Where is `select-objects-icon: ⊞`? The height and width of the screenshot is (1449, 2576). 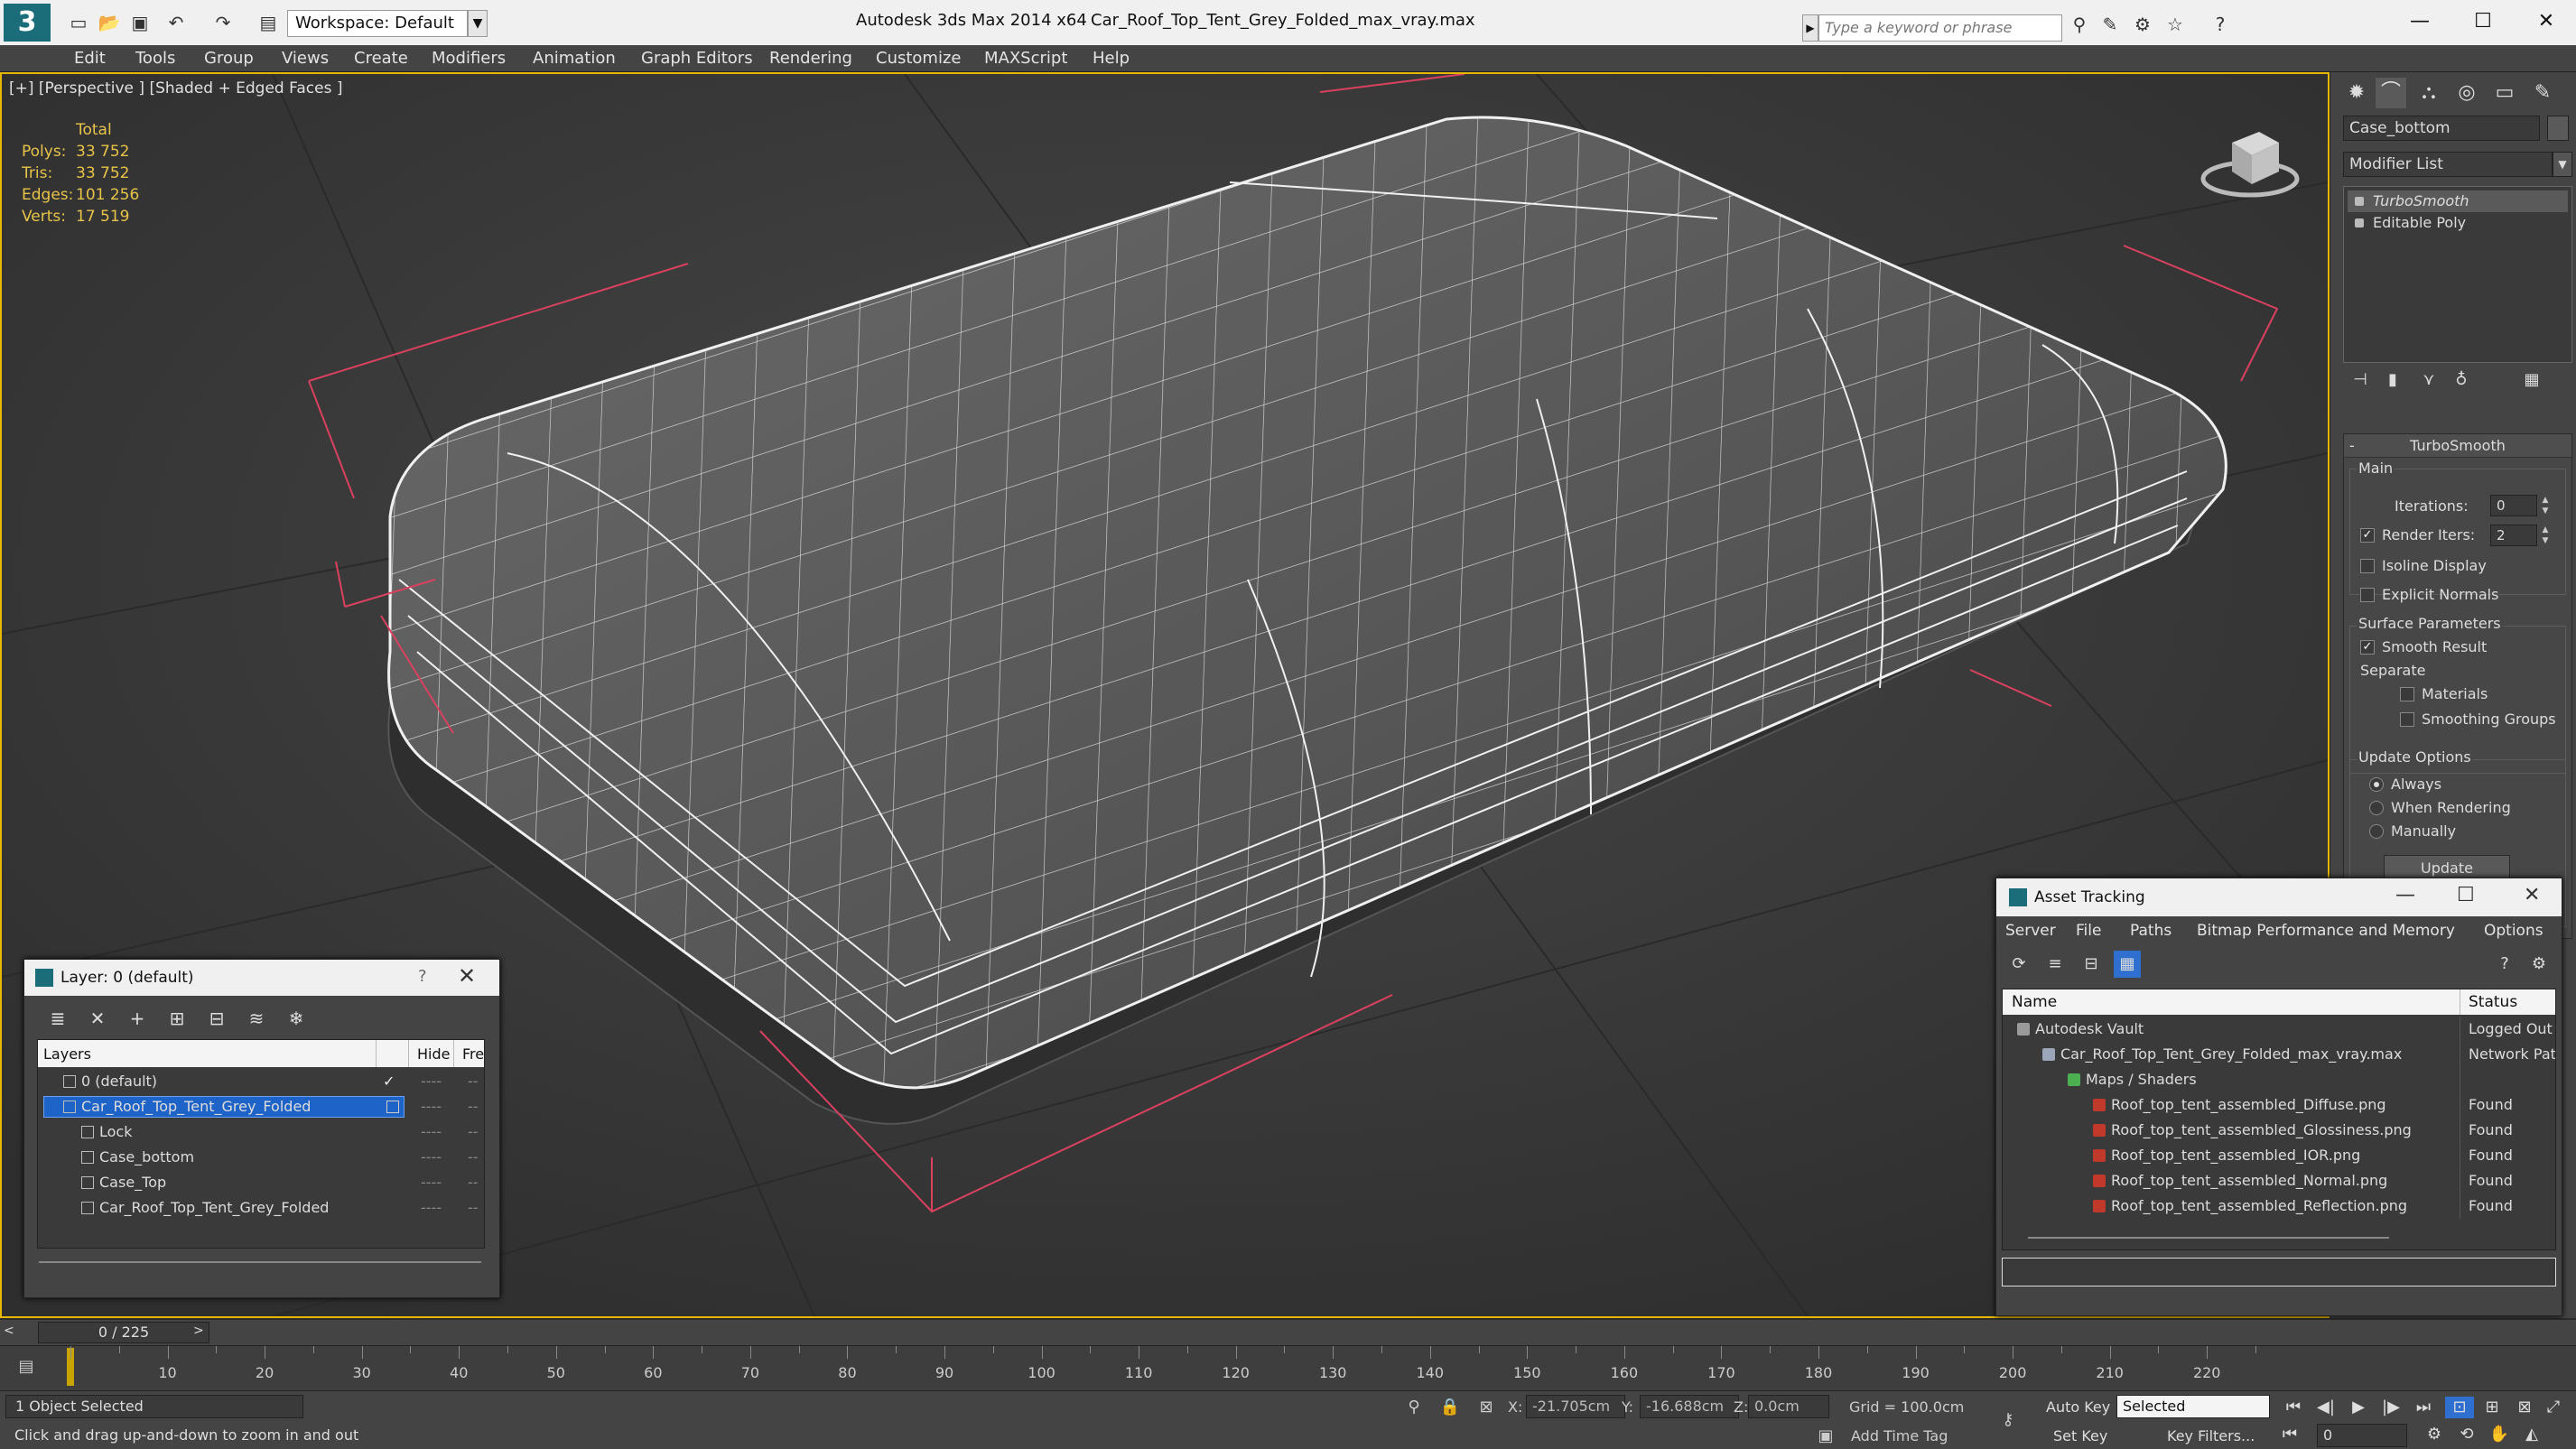
select-objects-icon: ⊞ is located at coordinates (177, 1018).